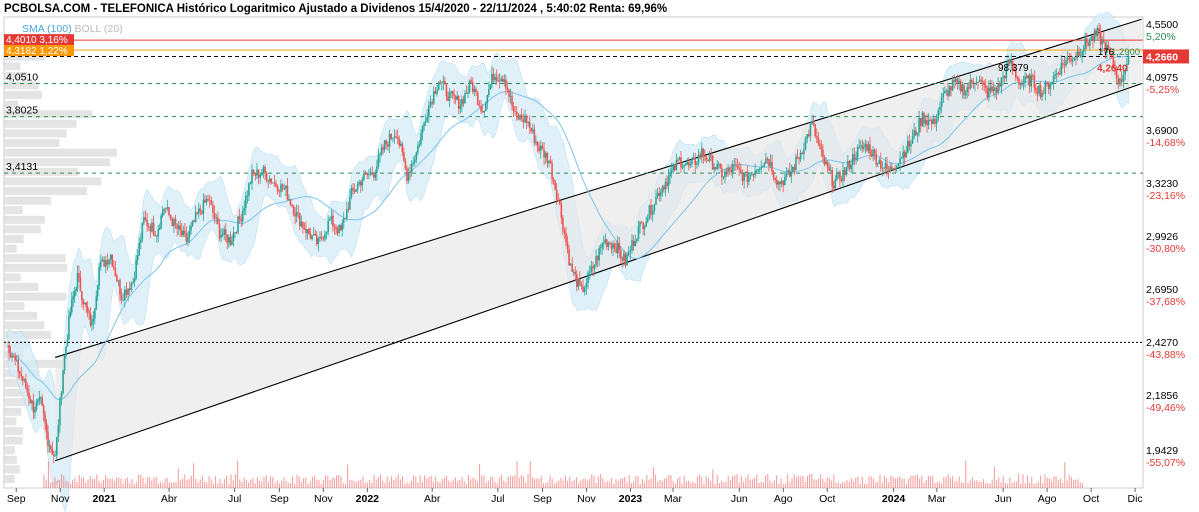  What do you see at coordinates (368, 499) in the screenshot?
I see `x-tick-label: 2022` at bounding box center [368, 499].